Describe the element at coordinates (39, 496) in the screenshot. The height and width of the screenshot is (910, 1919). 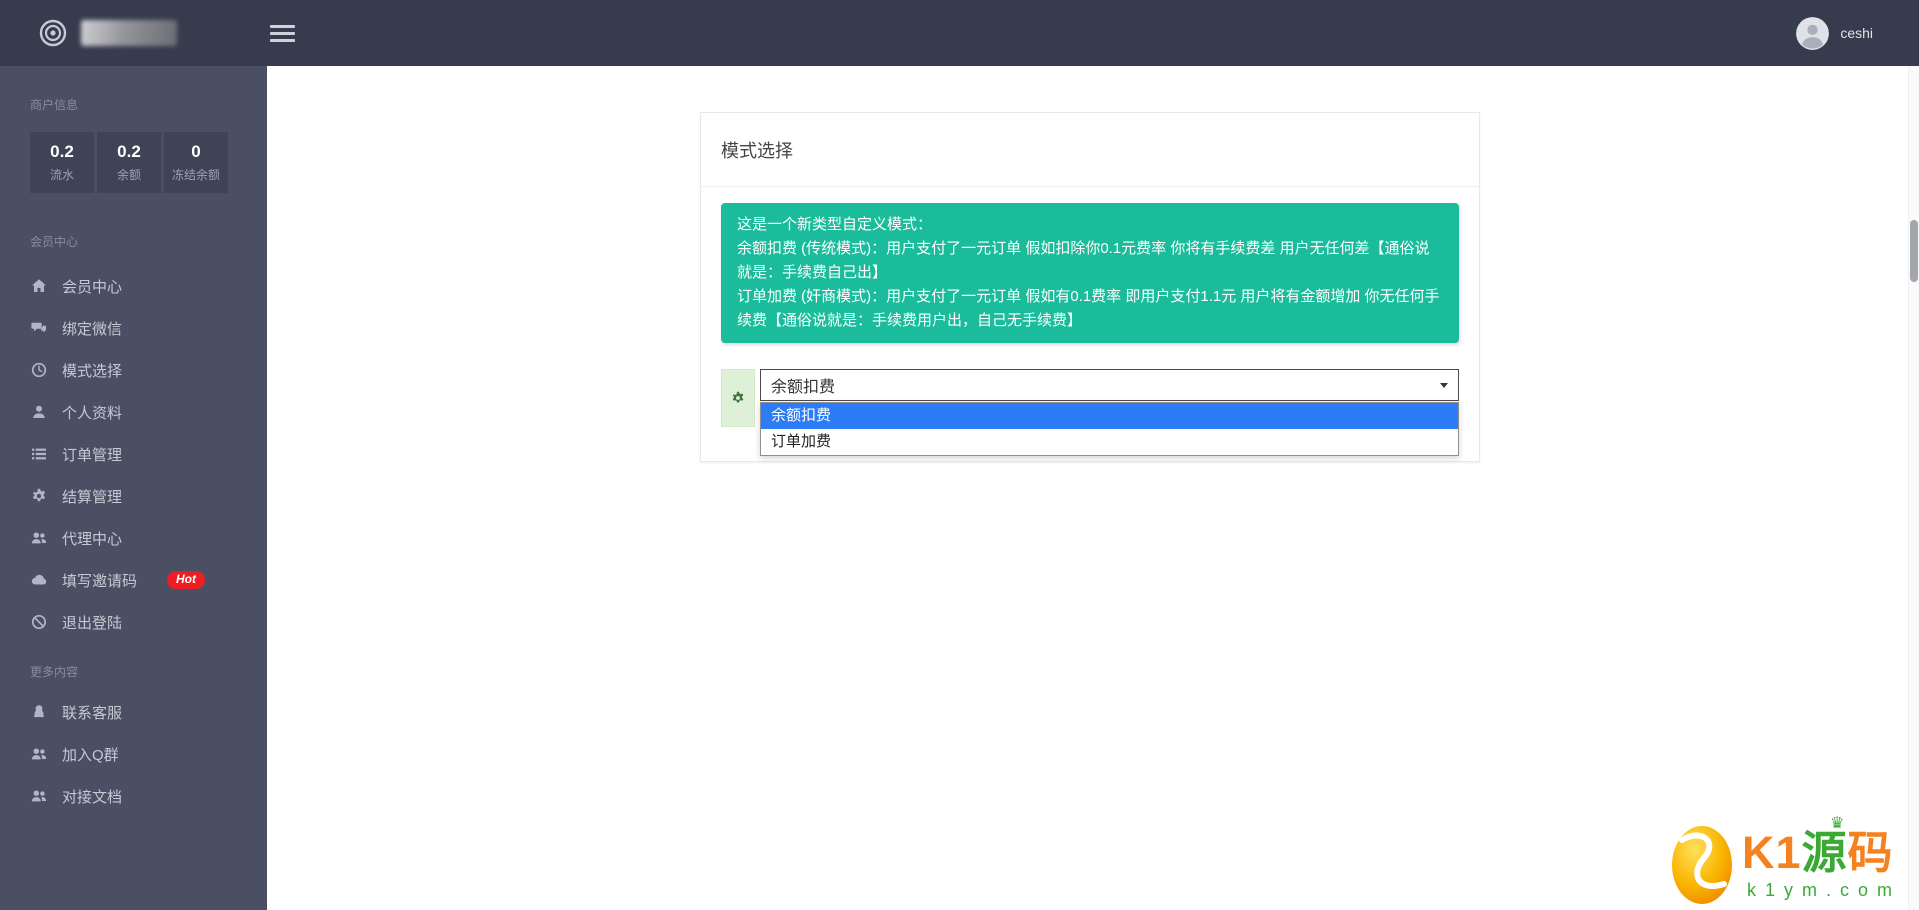
I see `cogs-icon` at that location.